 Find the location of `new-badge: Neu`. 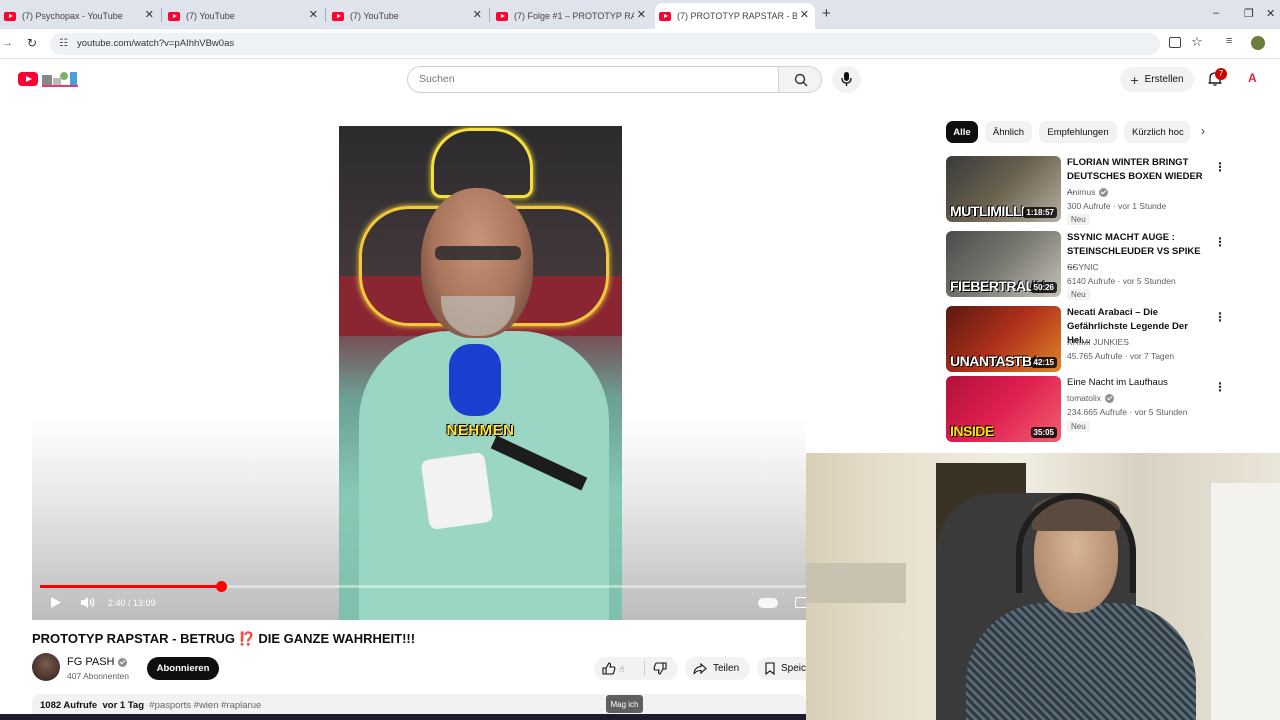

new-badge: Neu is located at coordinates (1078, 219).